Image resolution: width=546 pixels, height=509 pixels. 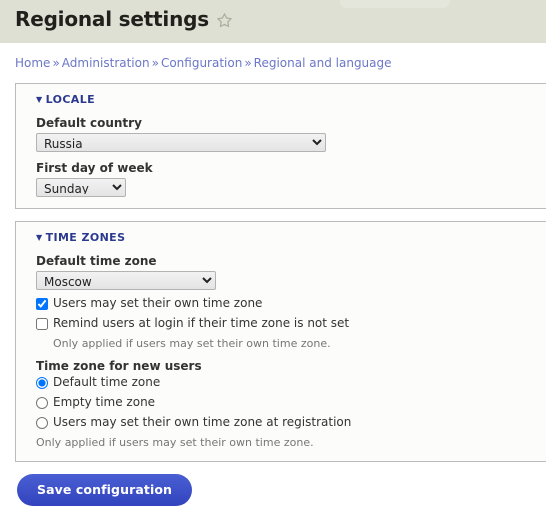 I want to click on new-users-default-time-zone-radio, so click(x=42, y=383).